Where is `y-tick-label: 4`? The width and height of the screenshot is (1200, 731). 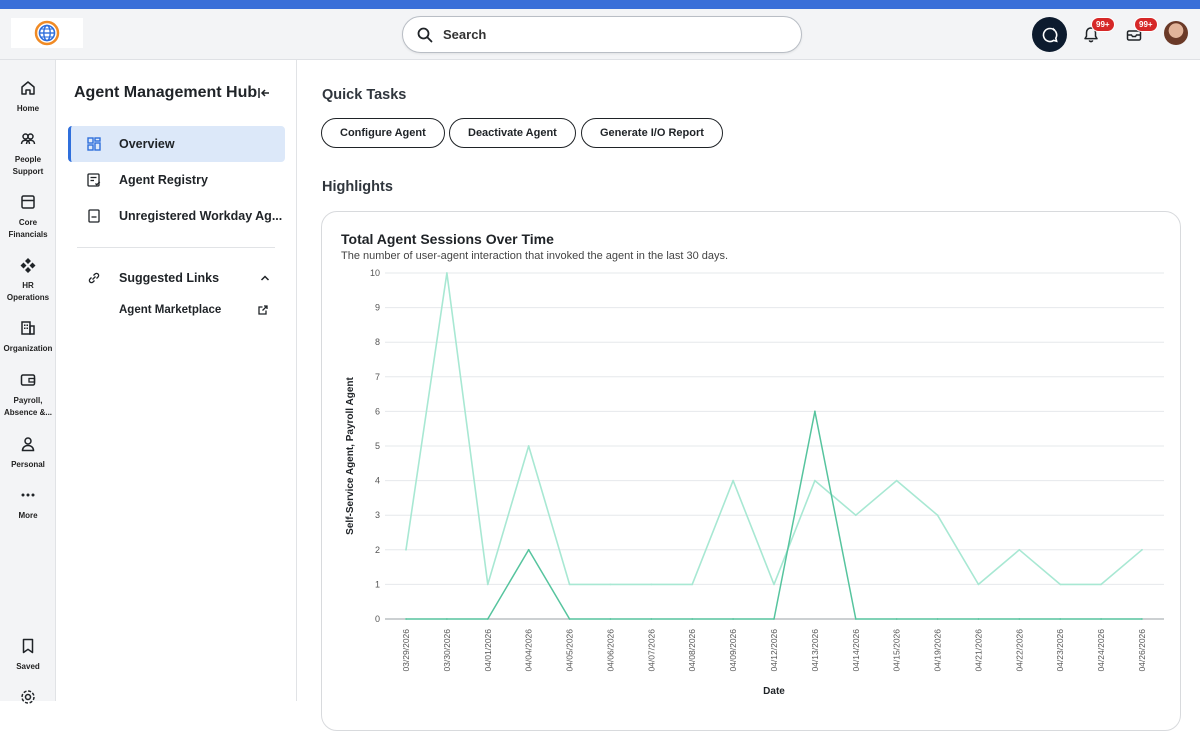
y-tick-label: 4 is located at coordinates (377, 481).